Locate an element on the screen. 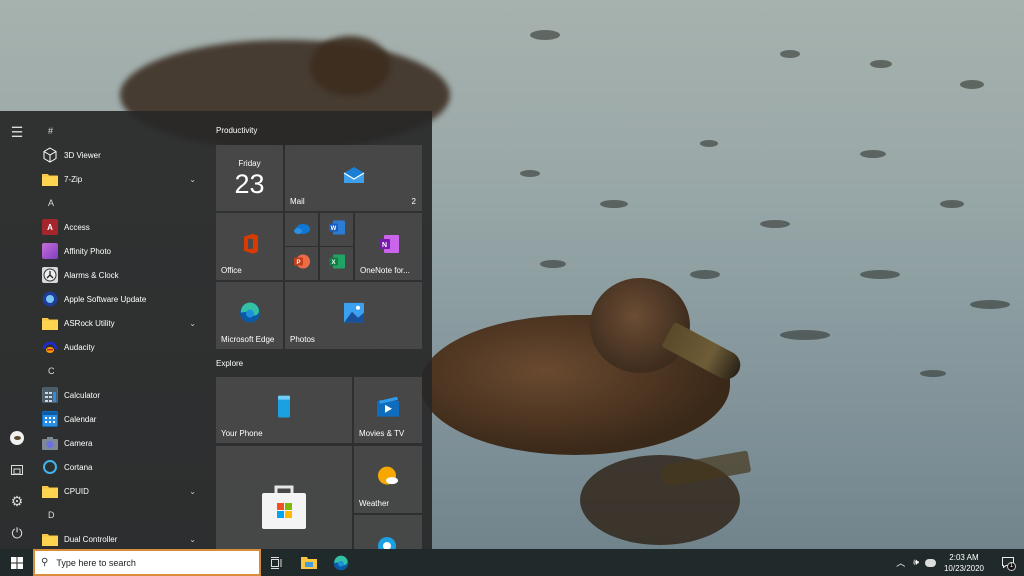 Image resolution: width=1024 pixels, height=576 pixels. tile-movies-tv: Movies & TV is located at coordinates (388, 410).